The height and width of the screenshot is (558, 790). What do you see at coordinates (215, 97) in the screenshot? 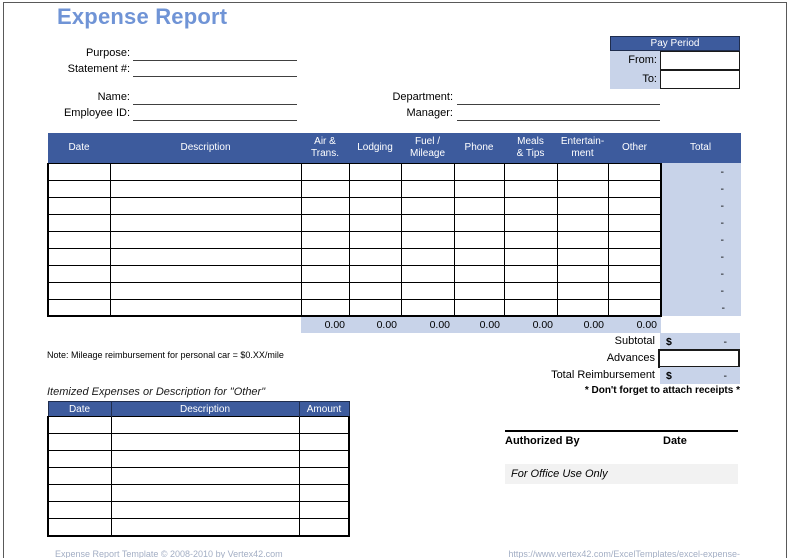
I see `name-field` at bounding box center [215, 97].